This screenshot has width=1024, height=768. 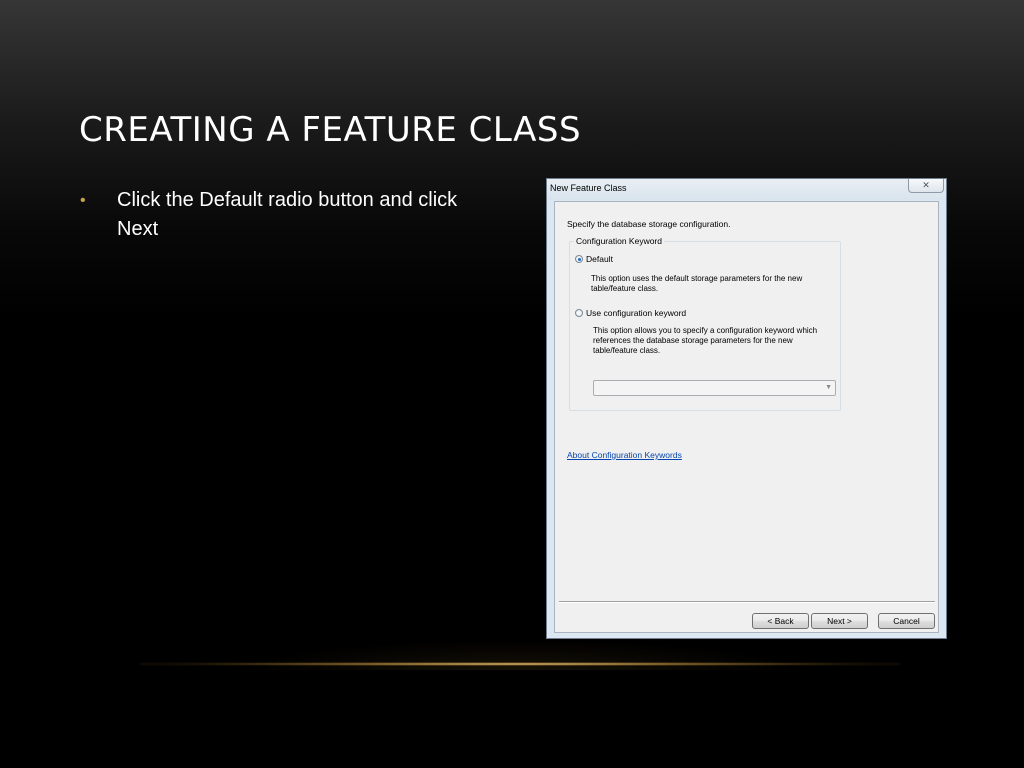 I want to click on chevron-down-icon: ▼, so click(x=828, y=387).